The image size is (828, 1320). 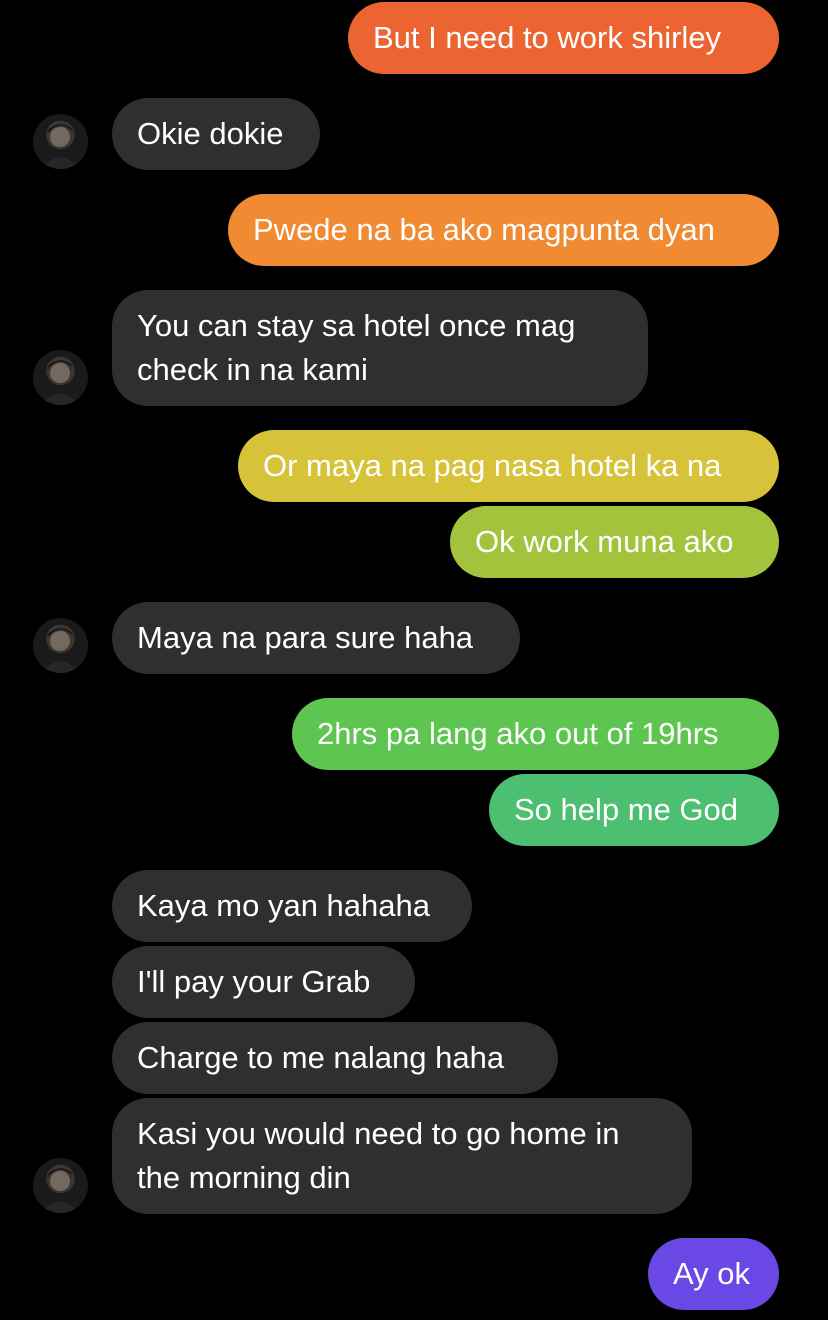 What do you see at coordinates (634, 810) in the screenshot?
I see `outgoing-message: So help me God` at bounding box center [634, 810].